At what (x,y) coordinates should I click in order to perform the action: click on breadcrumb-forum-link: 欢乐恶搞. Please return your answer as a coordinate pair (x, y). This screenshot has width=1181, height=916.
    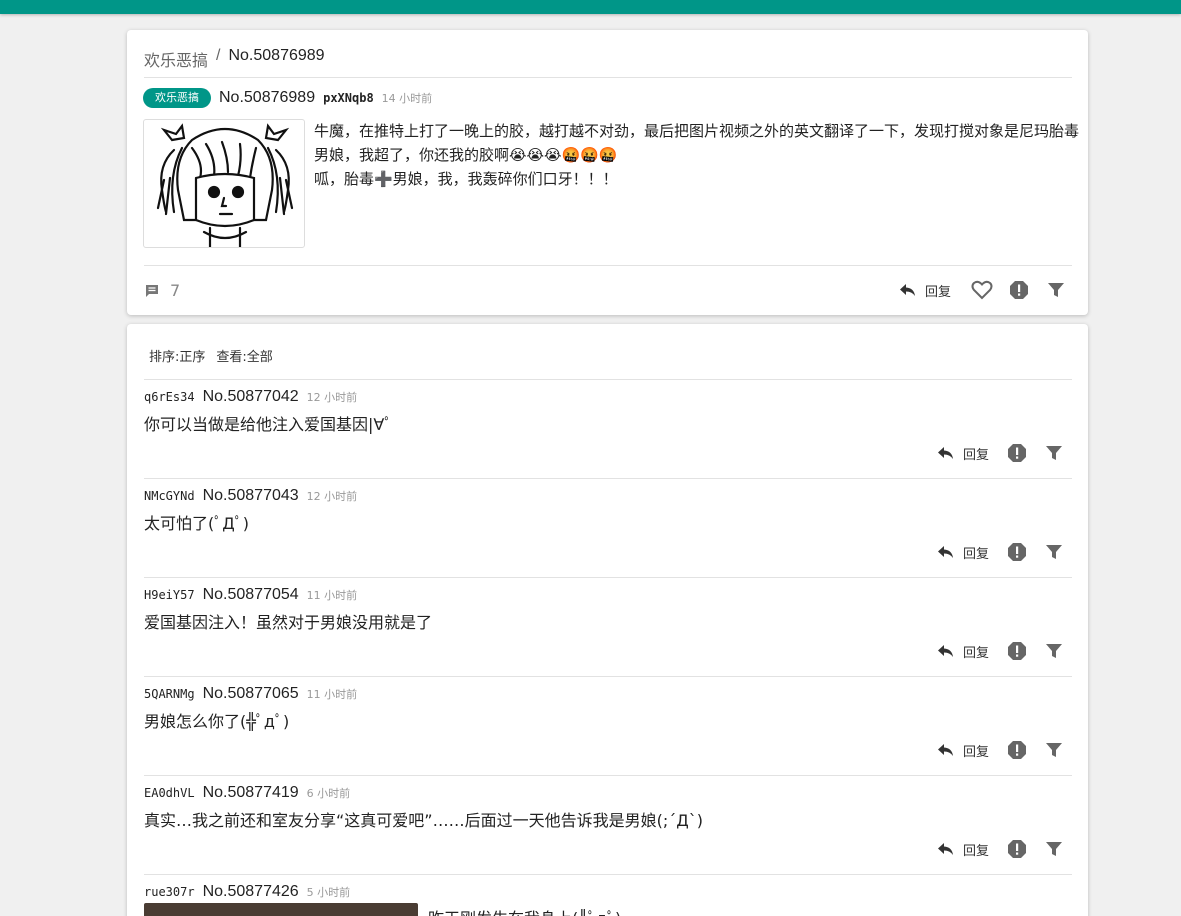
    Looking at the image, I should click on (176, 59).